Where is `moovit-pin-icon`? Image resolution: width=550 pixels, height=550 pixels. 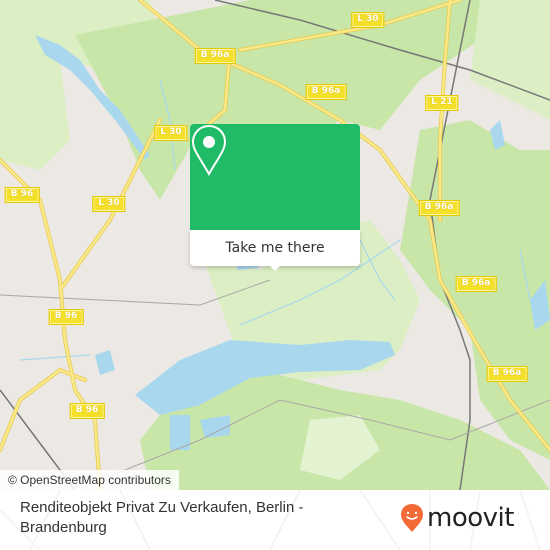
moovit-pin-icon is located at coordinates (412, 518).